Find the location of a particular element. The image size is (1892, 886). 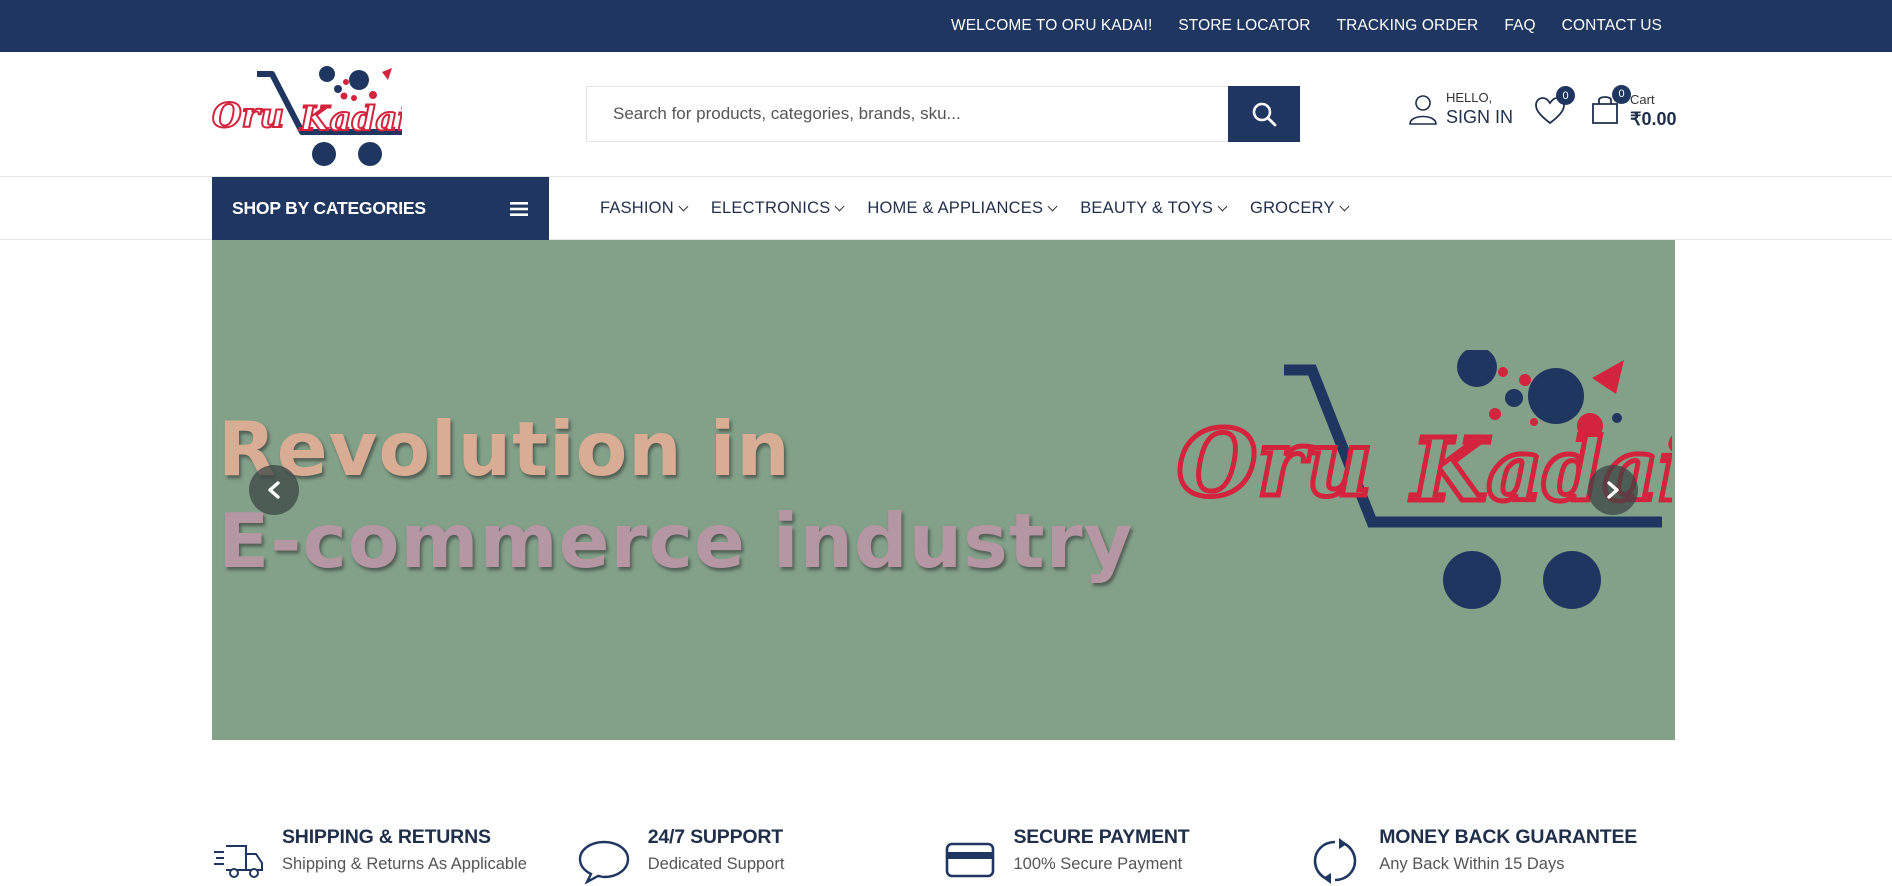

feature-title: MONEY BACK GUARANTEE is located at coordinates (1508, 837).